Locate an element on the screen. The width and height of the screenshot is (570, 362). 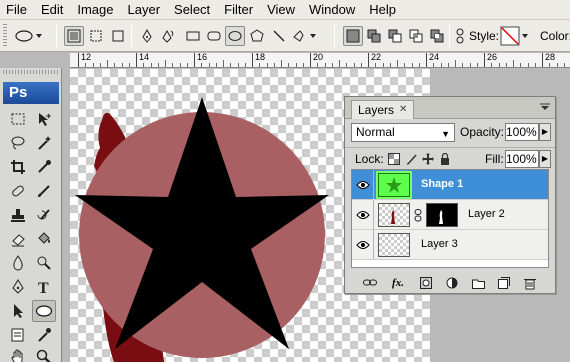
fill-slider-arrow-icon: ▶ is located at coordinates (545, 159).